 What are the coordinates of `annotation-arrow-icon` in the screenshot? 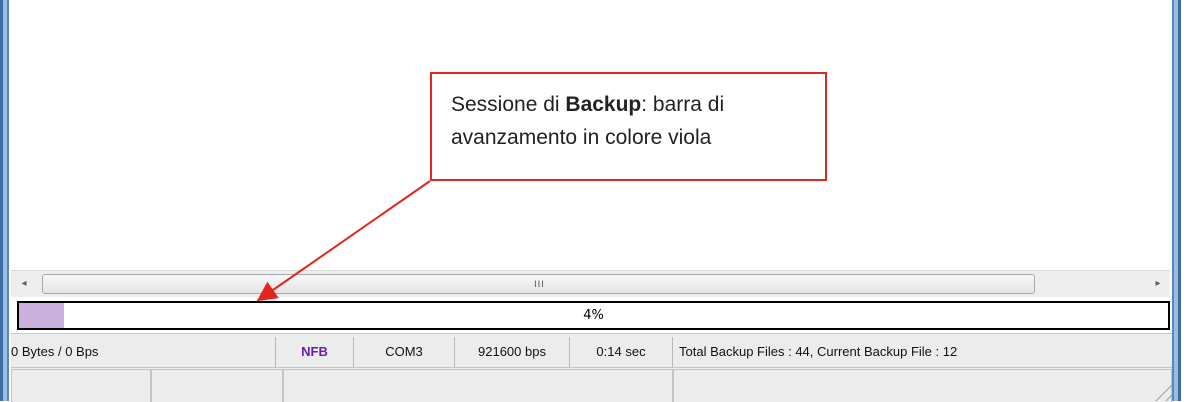 It's located at (343, 241).